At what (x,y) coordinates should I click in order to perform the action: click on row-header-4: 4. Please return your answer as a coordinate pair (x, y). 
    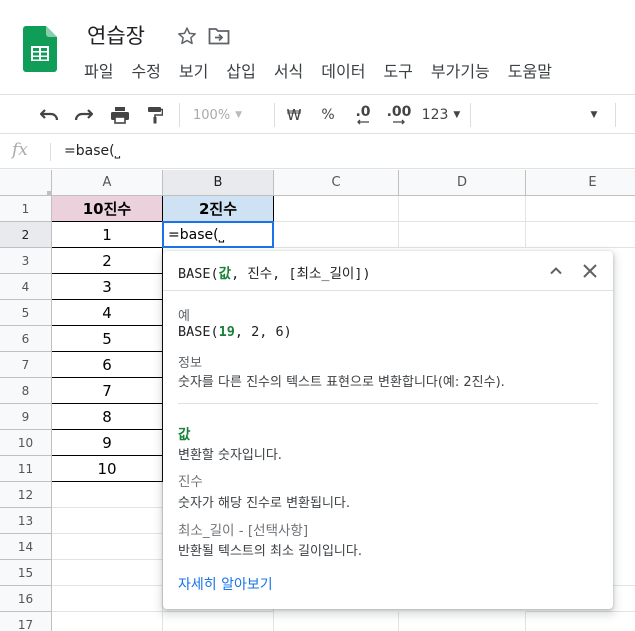
    Looking at the image, I should click on (26, 287).